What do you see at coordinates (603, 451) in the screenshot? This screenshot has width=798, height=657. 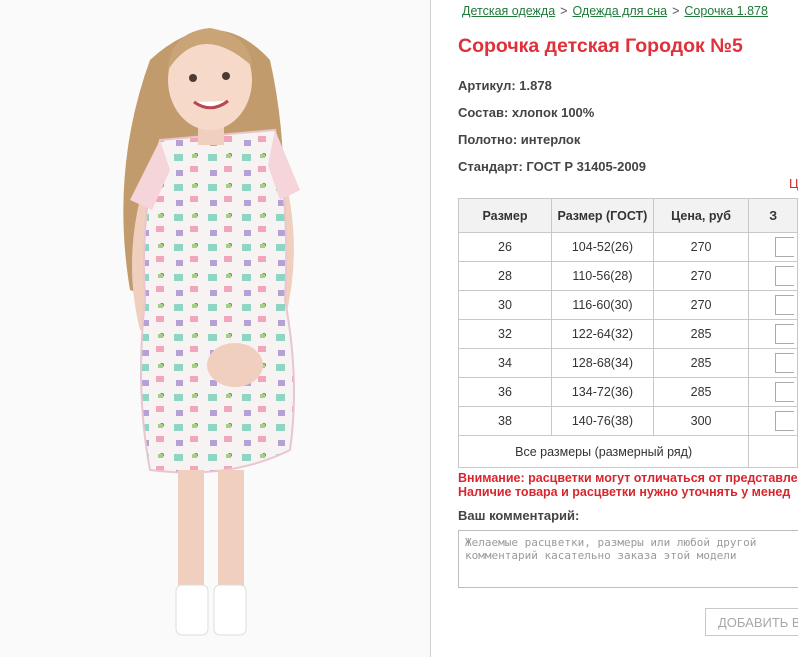 I see `all-sizes-label: Все размеры (размерный ряд)` at bounding box center [603, 451].